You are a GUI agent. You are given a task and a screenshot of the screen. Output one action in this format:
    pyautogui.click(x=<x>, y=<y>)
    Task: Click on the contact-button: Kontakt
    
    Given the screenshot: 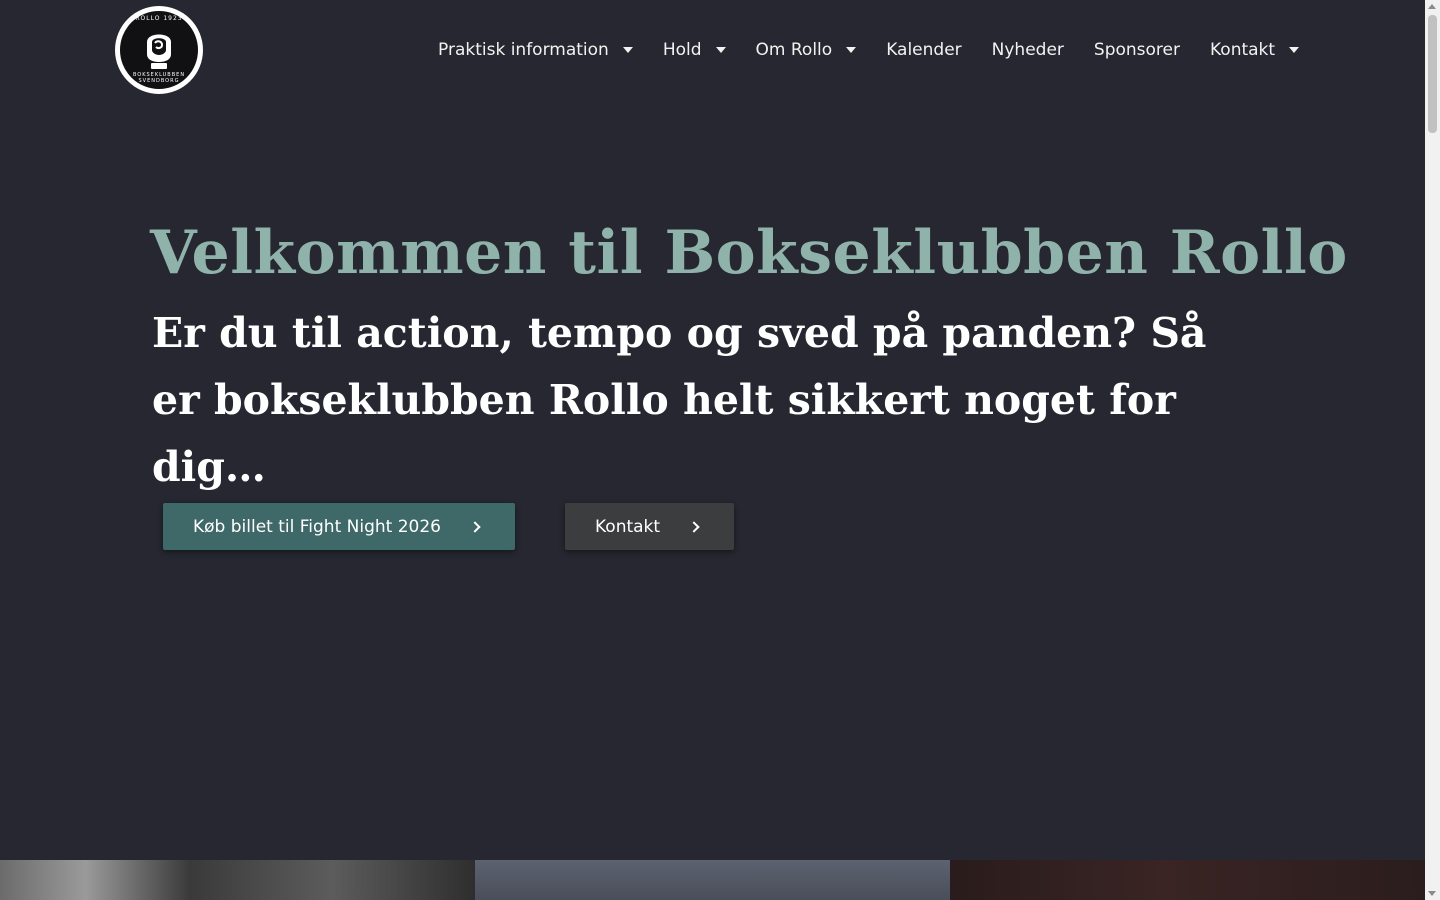 What is the action you would take?
    pyautogui.click(x=649, y=526)
    